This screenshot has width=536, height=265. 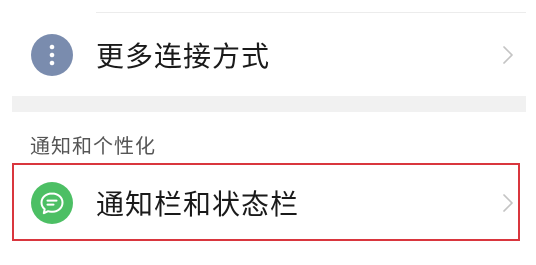 What do you see at coordinates (93, 146) in the screenshot?
I see `section-header: 通知和个性化` at bounding box center [93, 146].